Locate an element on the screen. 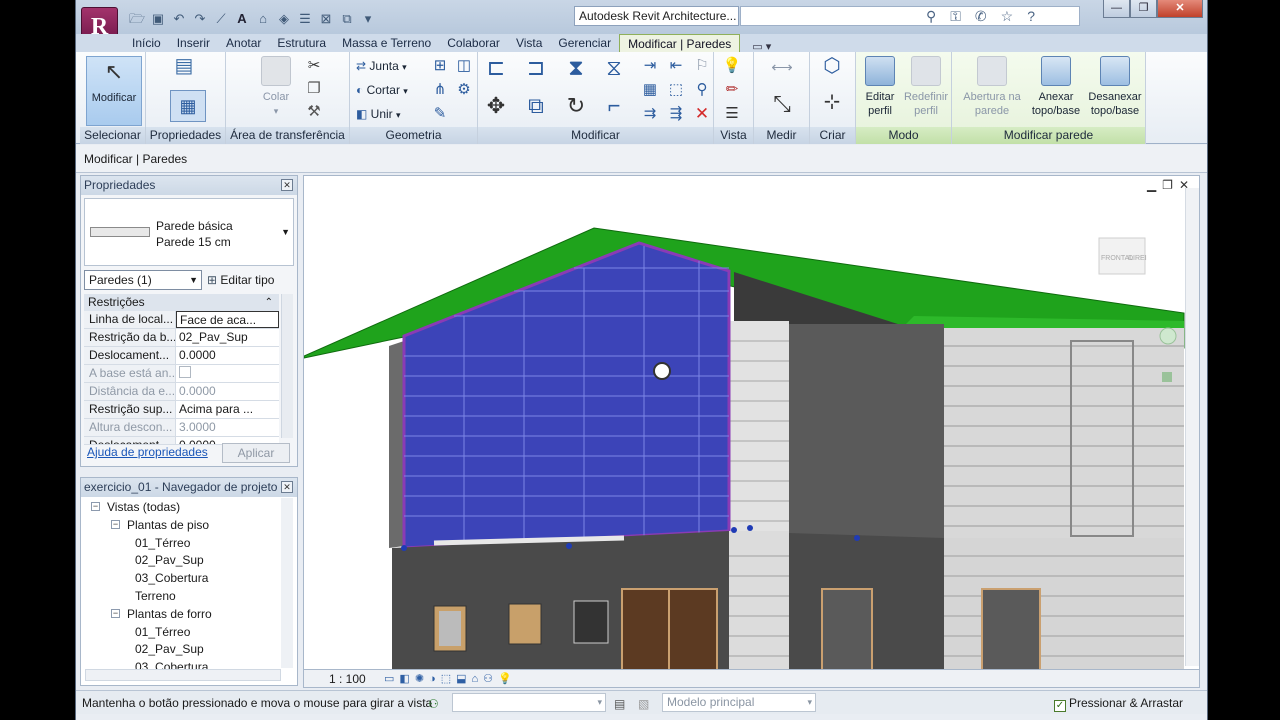 The height and width of the screenshot is (720, 1280). hide-in-view-icon: 💡 is located at coordinates (732, 66).